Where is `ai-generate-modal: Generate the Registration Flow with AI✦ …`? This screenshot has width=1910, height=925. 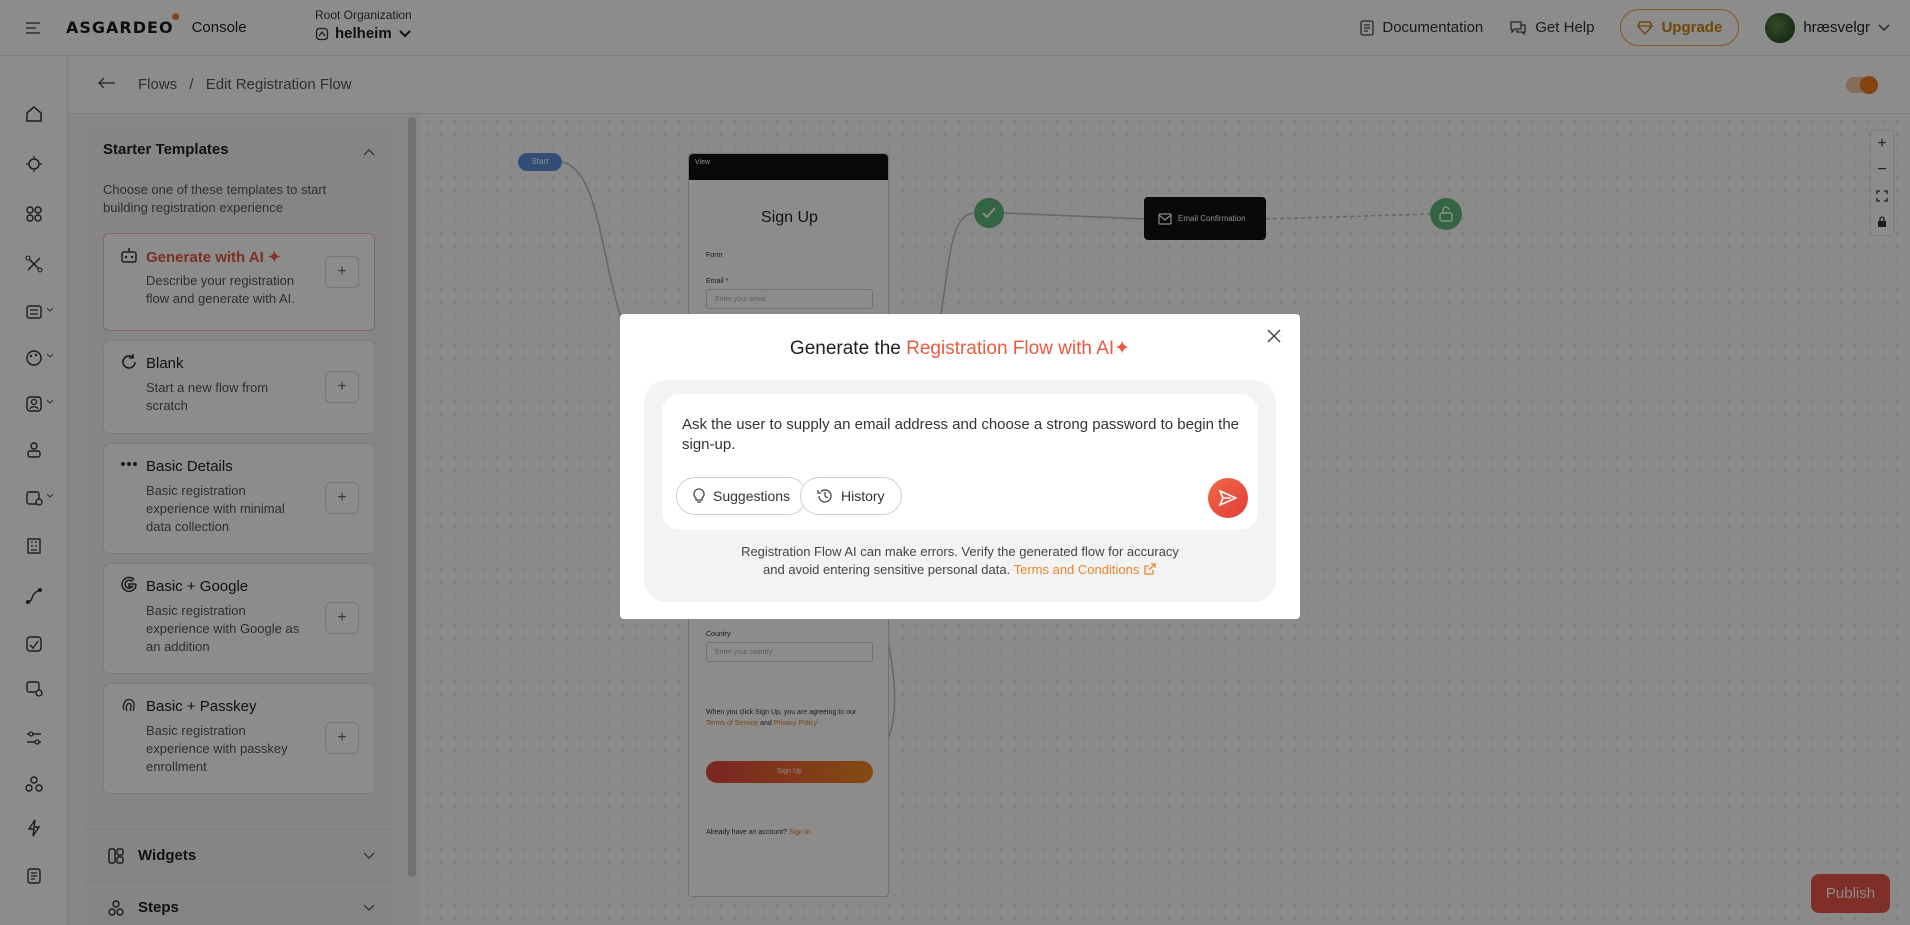 ai-generate-modal: Generate the Registration Flow with AI✦ … is located at coordinates (960, 466).